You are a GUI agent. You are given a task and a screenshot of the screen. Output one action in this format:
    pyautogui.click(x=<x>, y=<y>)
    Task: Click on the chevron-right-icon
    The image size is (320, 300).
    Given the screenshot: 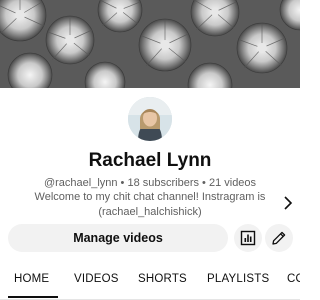 What is the action you would take?
    pyautogui.click(x=288, y=203)
    